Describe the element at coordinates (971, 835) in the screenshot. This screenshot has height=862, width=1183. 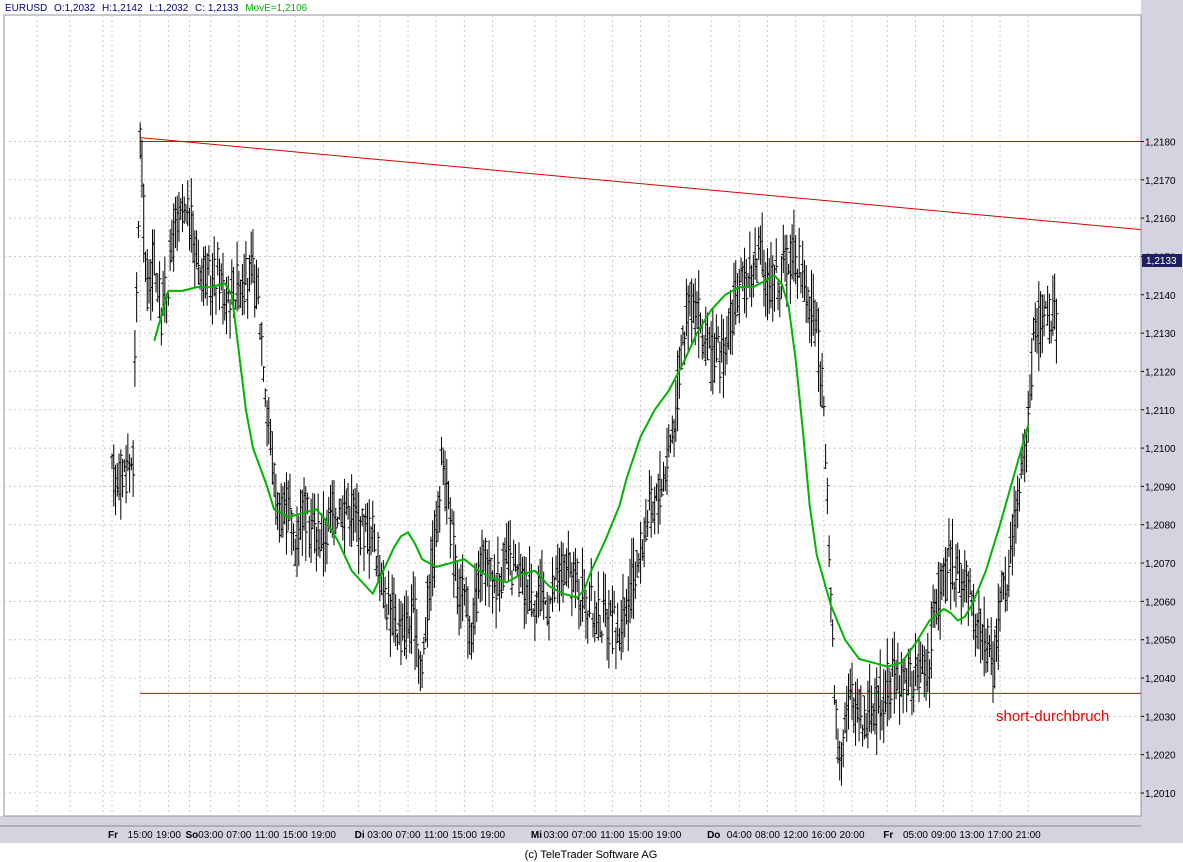
I see `x-tick-label: 13:00` at that location.